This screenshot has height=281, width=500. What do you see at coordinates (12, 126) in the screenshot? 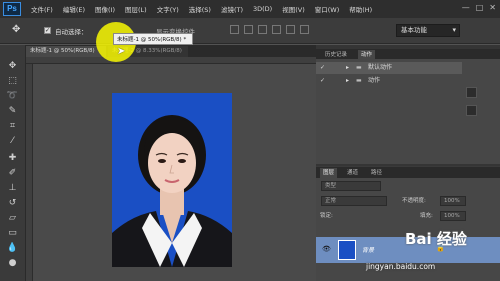
I see `crop-tool-icon: ⌗` at bounding box center [12, 126].